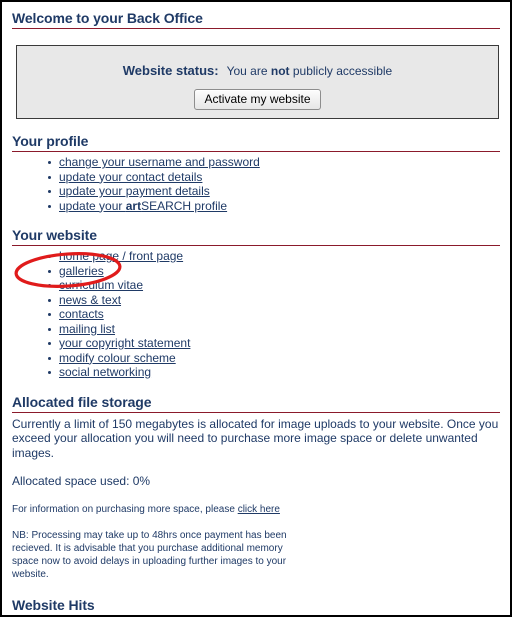  Describe the element at coordinates (256, 372) in the screenshot. I see `list-item: social networking` at that location.